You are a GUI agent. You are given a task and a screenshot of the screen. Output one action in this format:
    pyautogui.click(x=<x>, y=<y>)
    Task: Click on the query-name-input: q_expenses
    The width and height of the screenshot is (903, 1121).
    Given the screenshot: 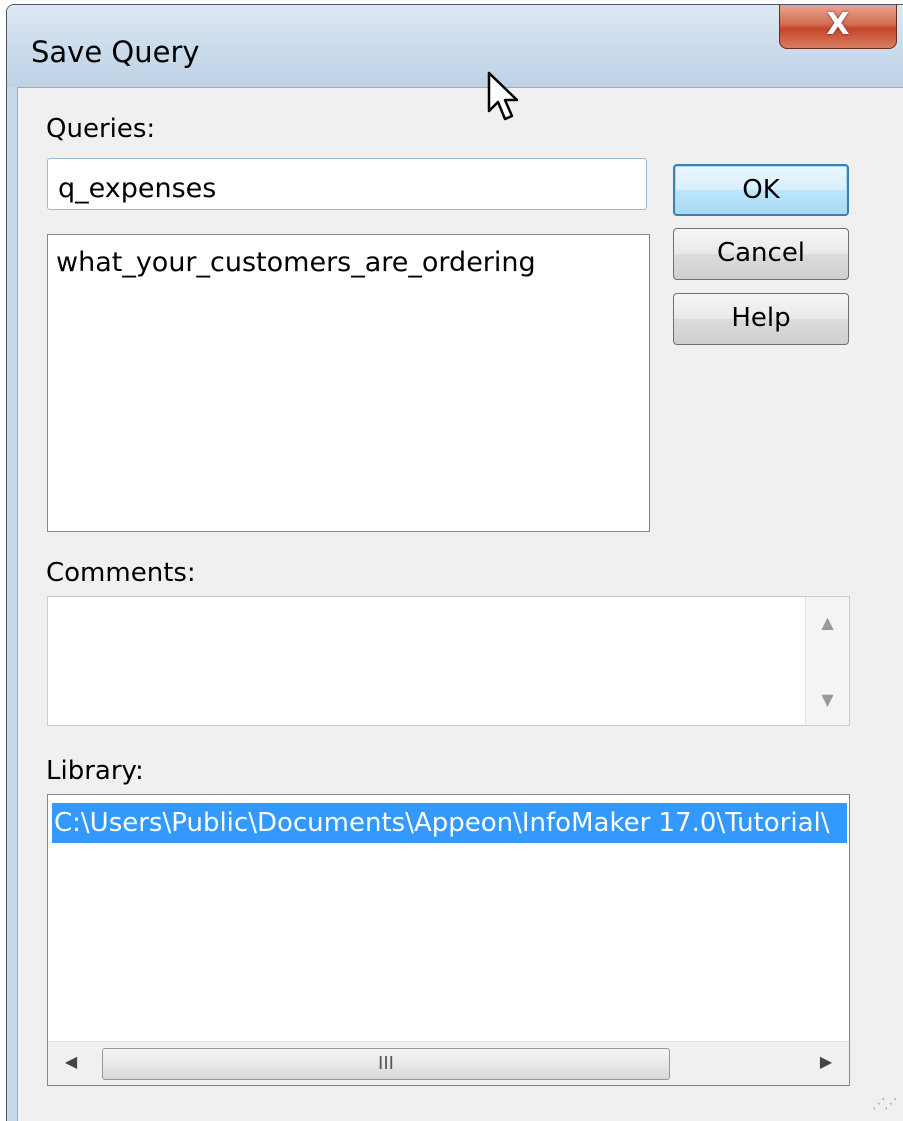 What is the action you would take?
    pyautogui.click(x=347, y=184)
    